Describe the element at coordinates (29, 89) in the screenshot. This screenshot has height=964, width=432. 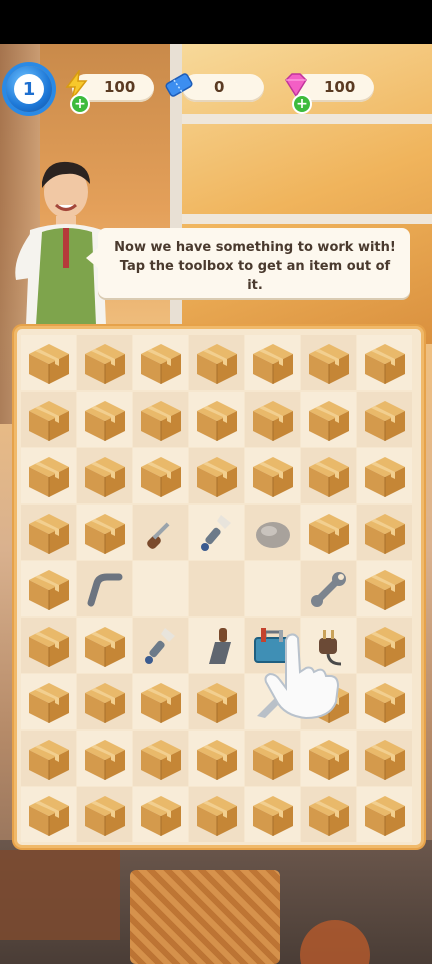
I see `level-badge: 1` at that location.